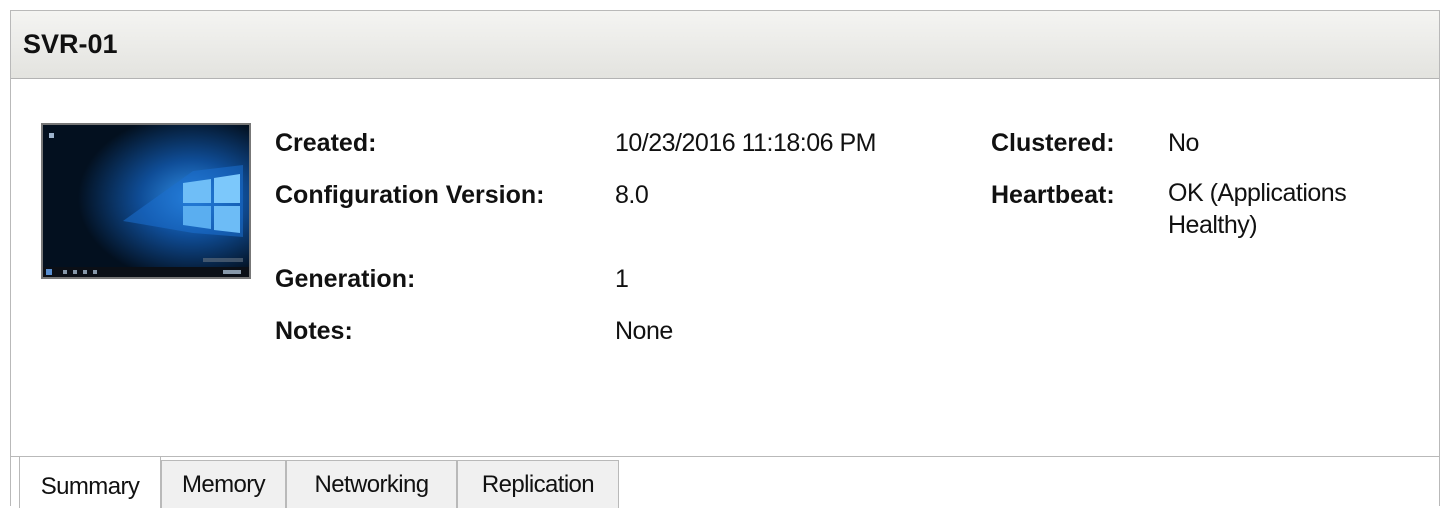 The image size is (1447, 508). What do you see at coordinates (70, 44) in the screenshot?
I see `vm-name-title: SVR-01` at bounding box center [70, 44].